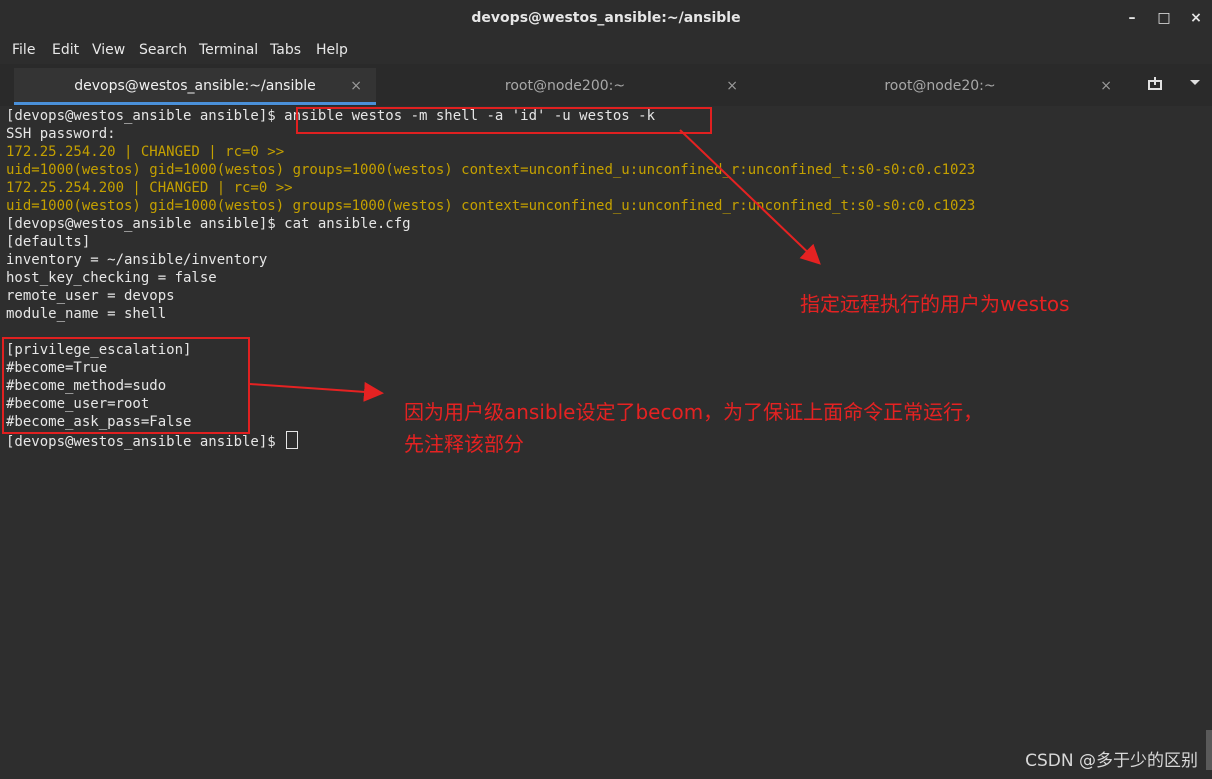  I want to click on annotation-become: 因为用户级ansible设定了becom，为了保证上面命令正常运行，, so click(694, 412).